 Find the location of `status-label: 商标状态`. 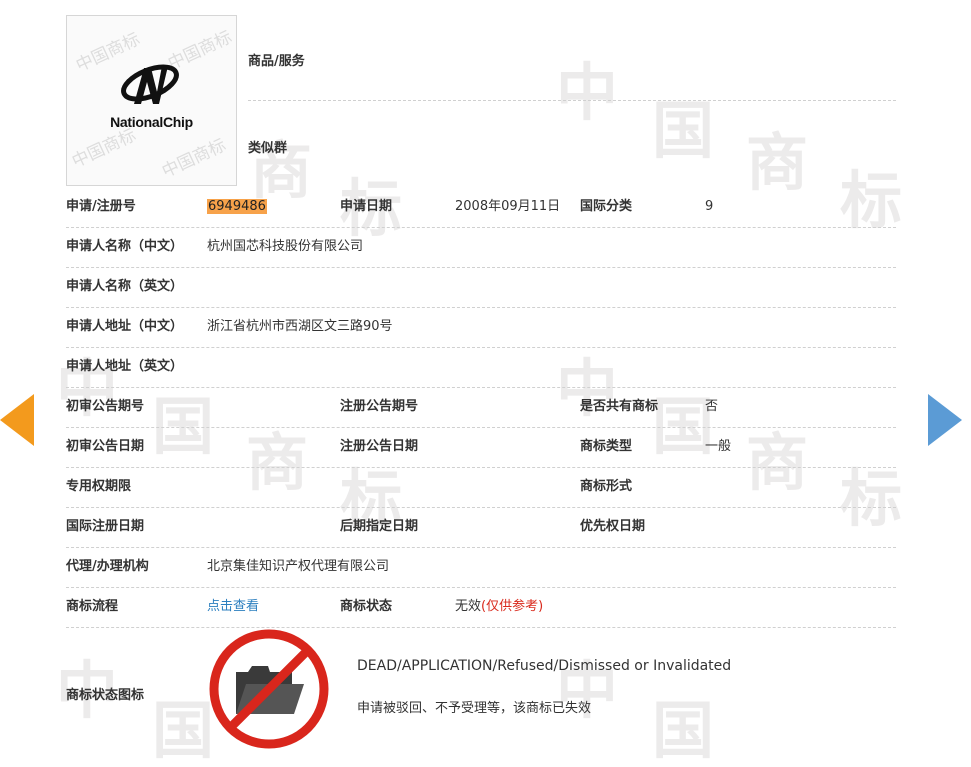

status-label: 商标状态 is located at coordinates (366, 606).